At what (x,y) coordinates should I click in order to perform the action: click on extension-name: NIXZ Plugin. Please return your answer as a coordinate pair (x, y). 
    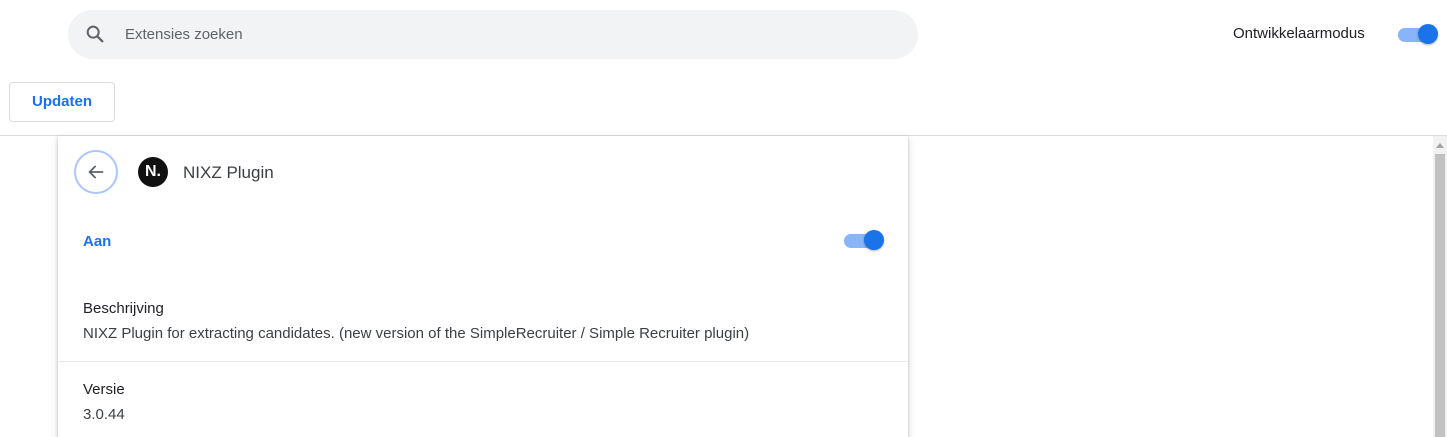
    Looking at the image, I should click on (228, 172).